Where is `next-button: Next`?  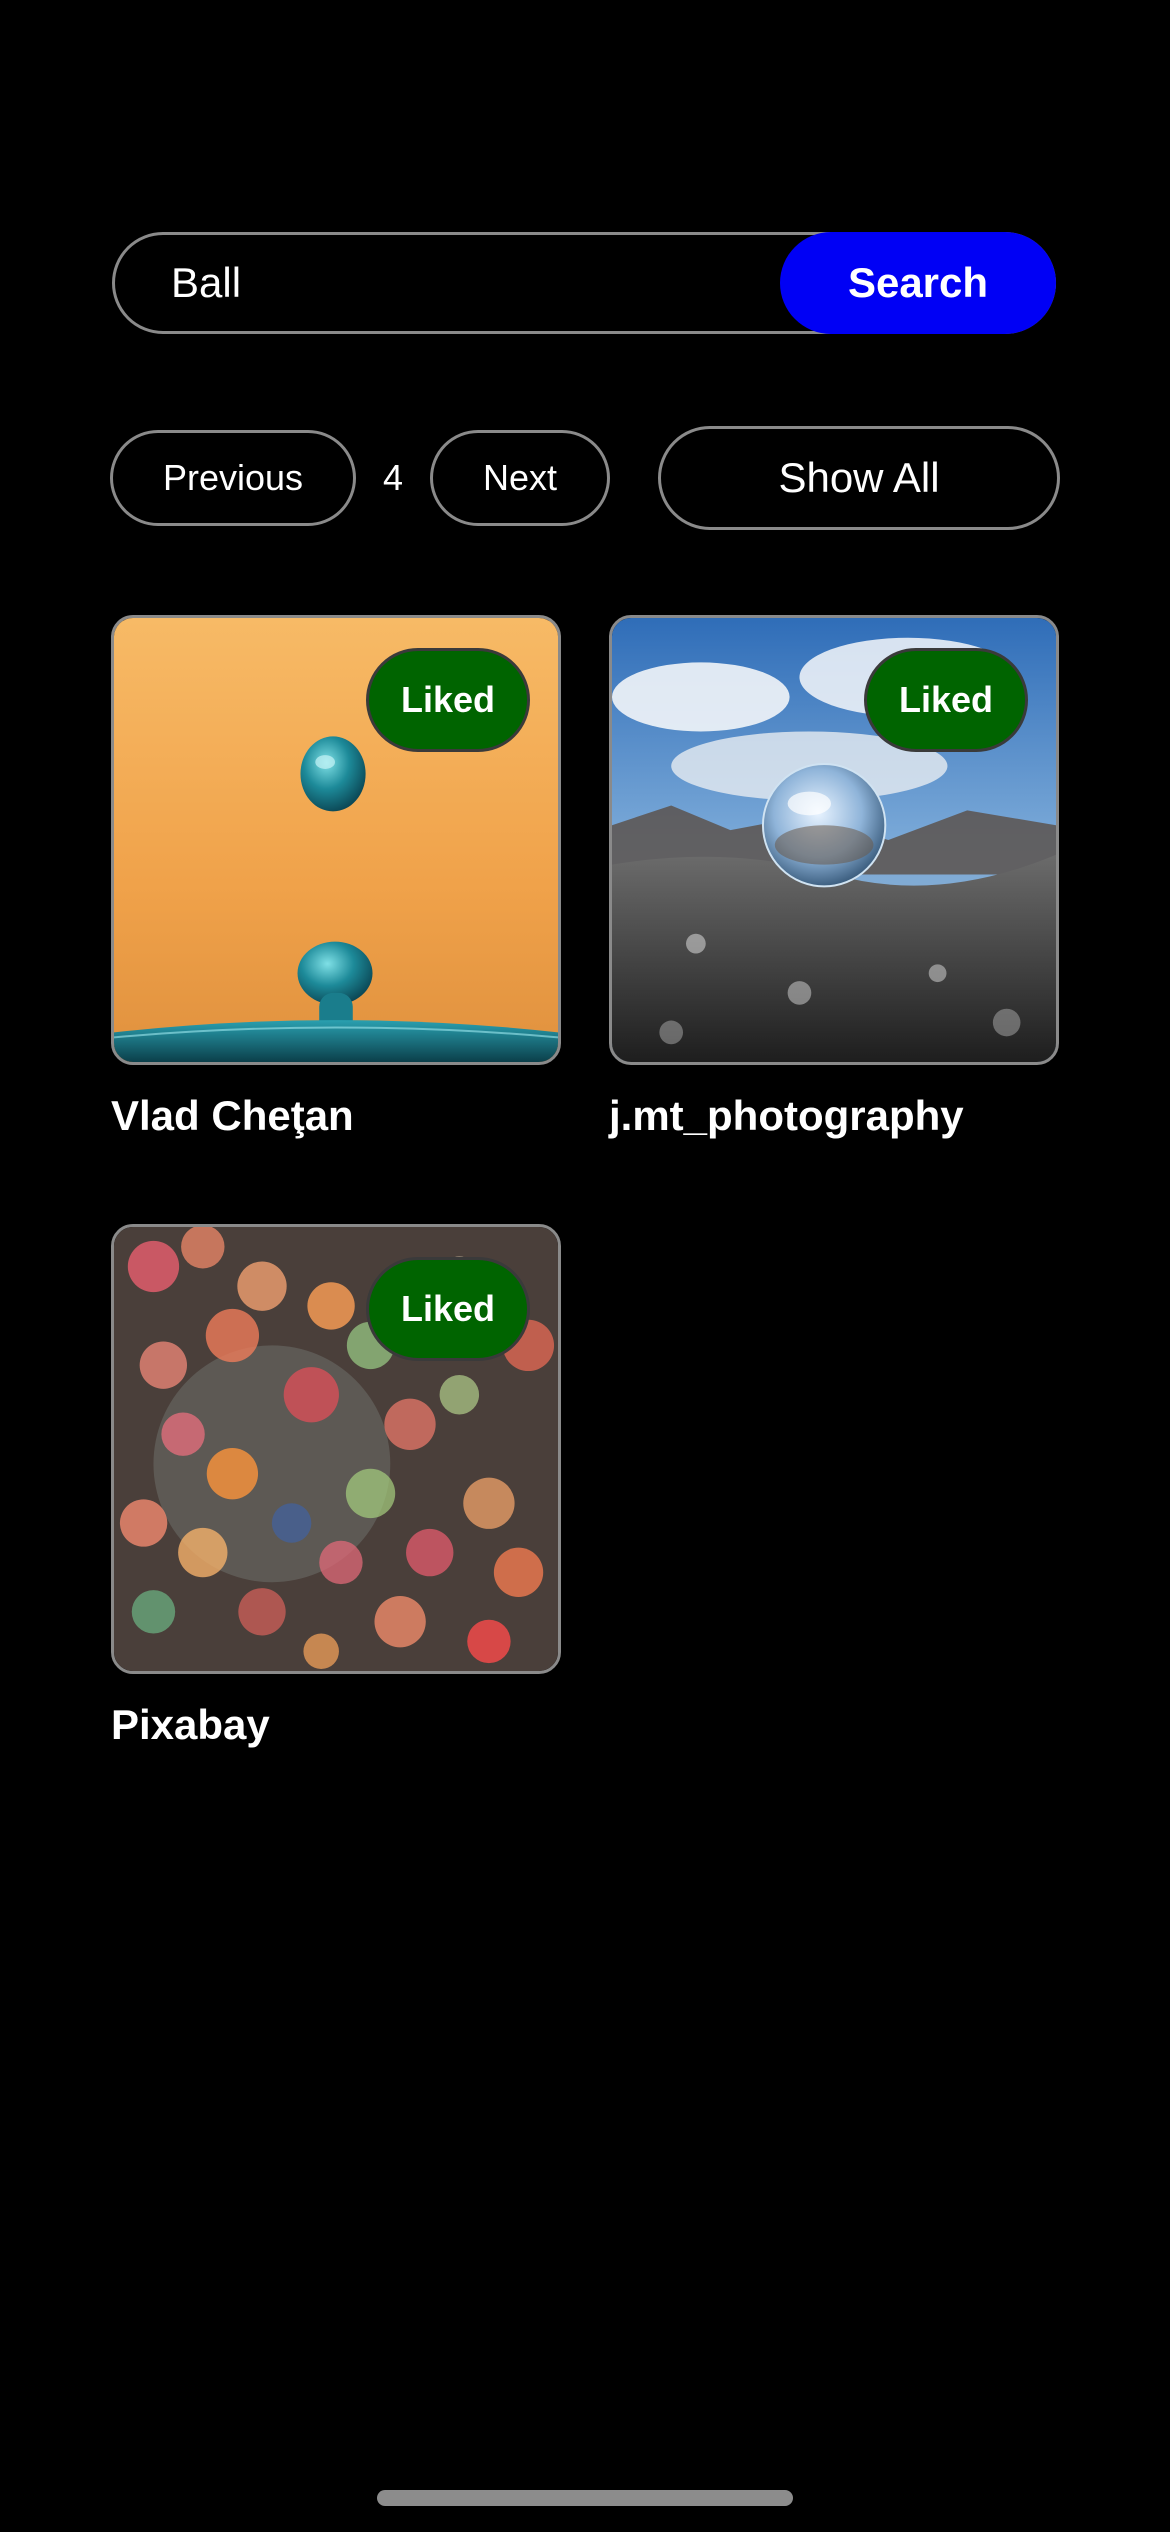 next-button: Next is located at coordinates (520, 478).